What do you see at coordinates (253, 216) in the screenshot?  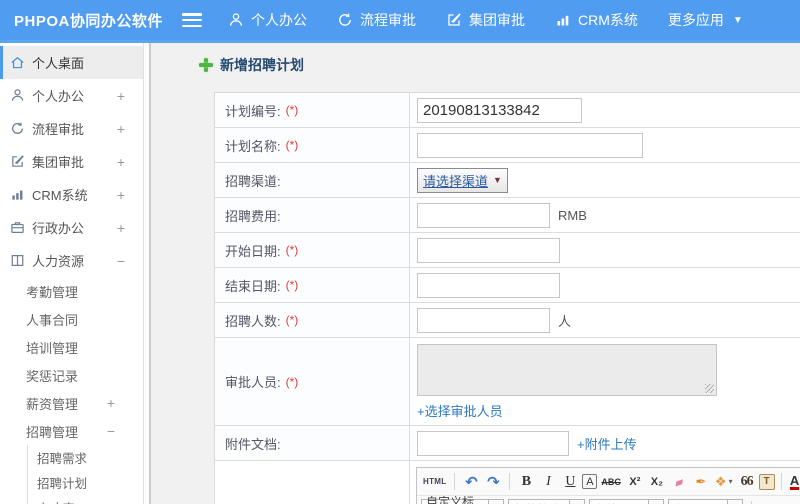 I see `label-text: 招聘费用:` at bounding box center [253, 216].